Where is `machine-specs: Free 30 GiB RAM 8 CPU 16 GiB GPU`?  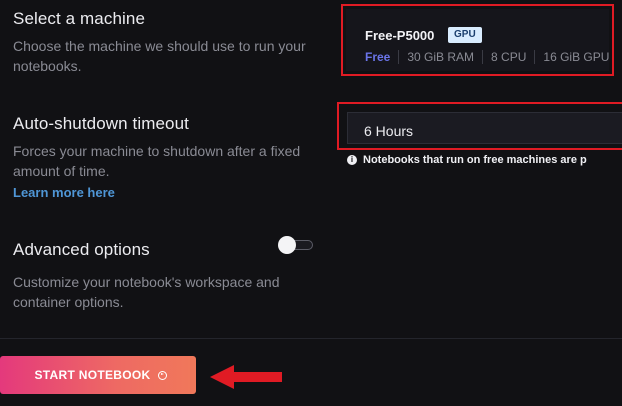 machine-specs: Free 30 GiB RAM 8 CPU 16 GiB GPU is located at coordinates (487, 57).